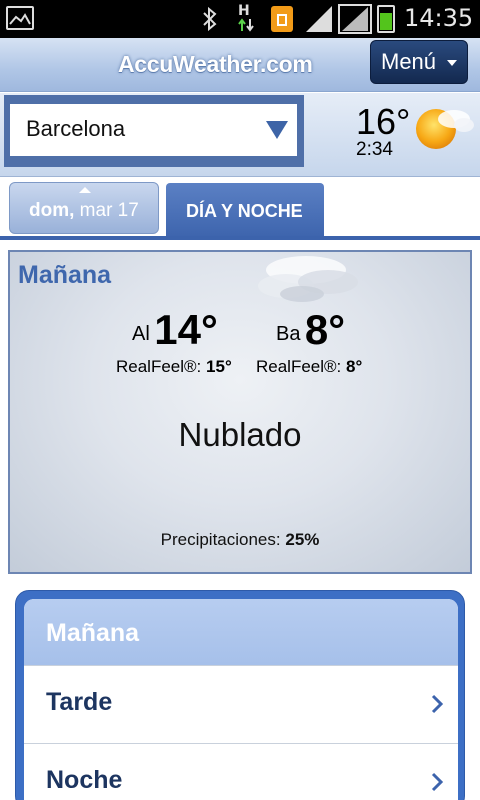 This screenshot has width=480, height=800. Describe the element at coordinates (241, 632) in the screenshot. I see `period-list-header: Mañana` at that location.